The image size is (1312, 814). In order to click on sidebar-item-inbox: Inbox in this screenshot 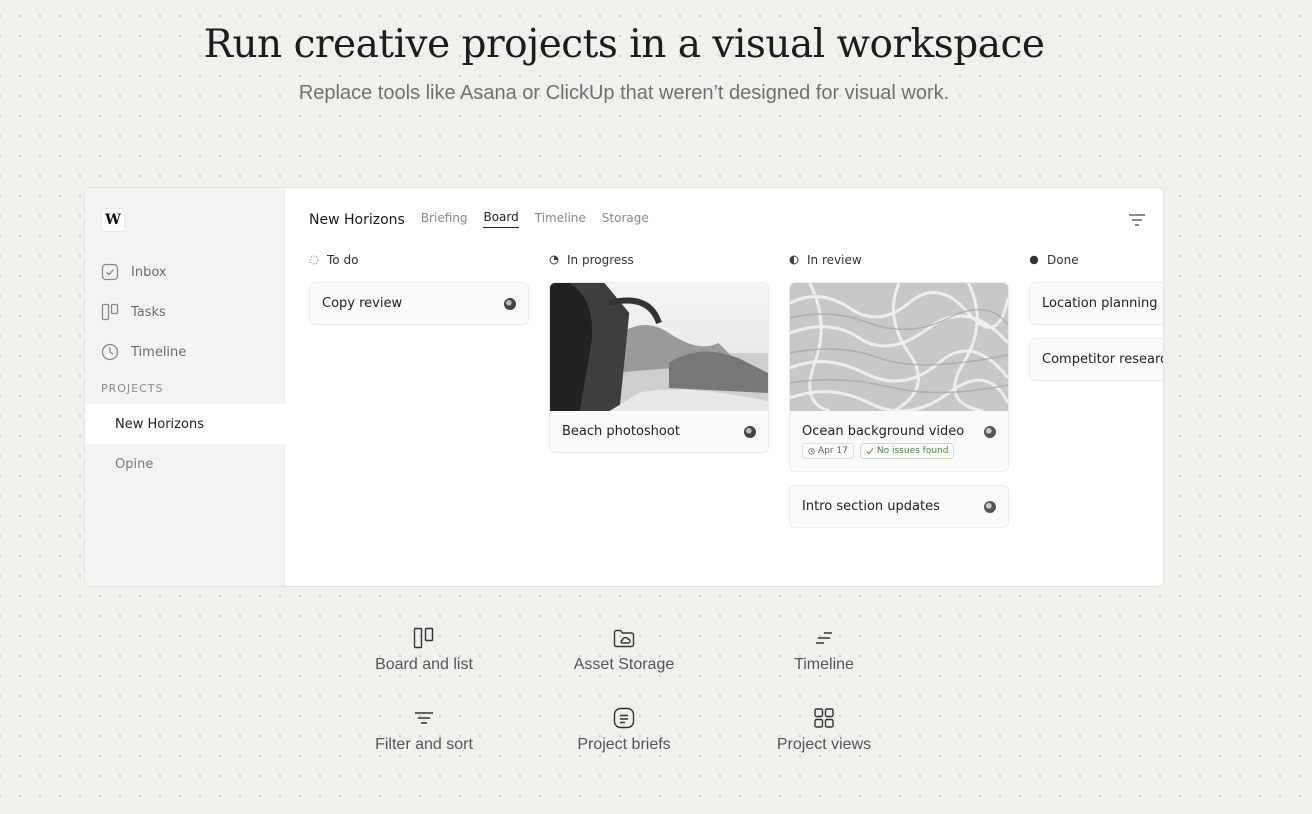, I will do `click(134, 272)`.